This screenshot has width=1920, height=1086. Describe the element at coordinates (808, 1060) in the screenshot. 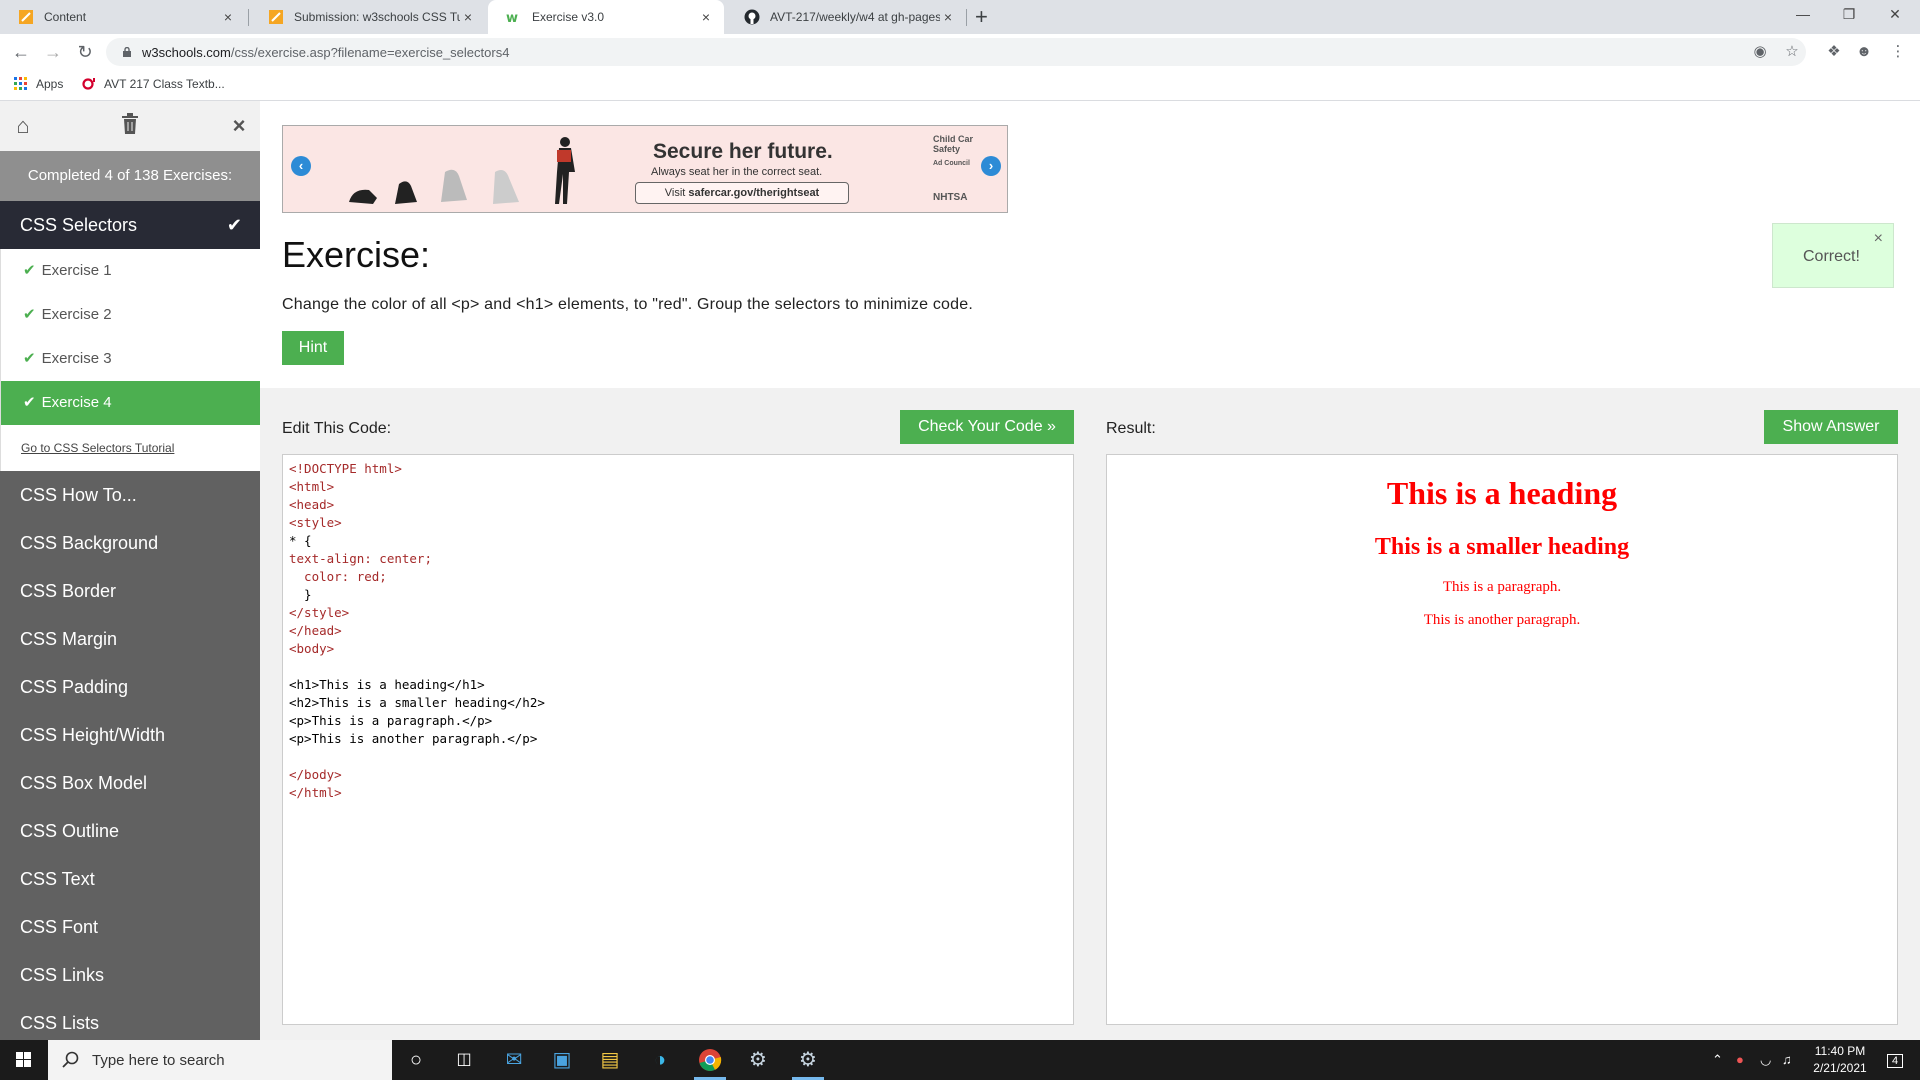

I see `steam-running-icon: ⚙` at that location.